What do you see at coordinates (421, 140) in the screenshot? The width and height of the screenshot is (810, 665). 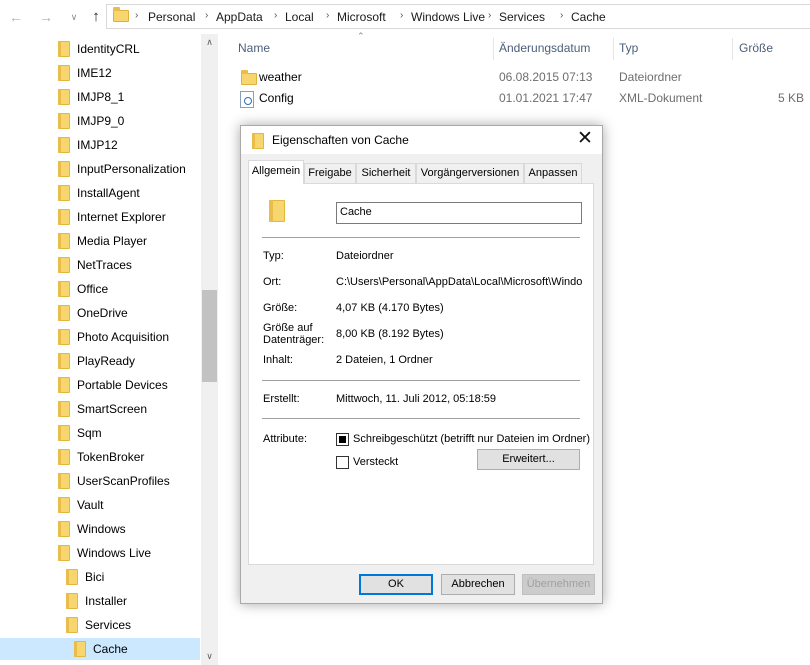 I see `dialog-titlebar: Eigenschaften von Cache ✕` at bounding box center [421, 140].